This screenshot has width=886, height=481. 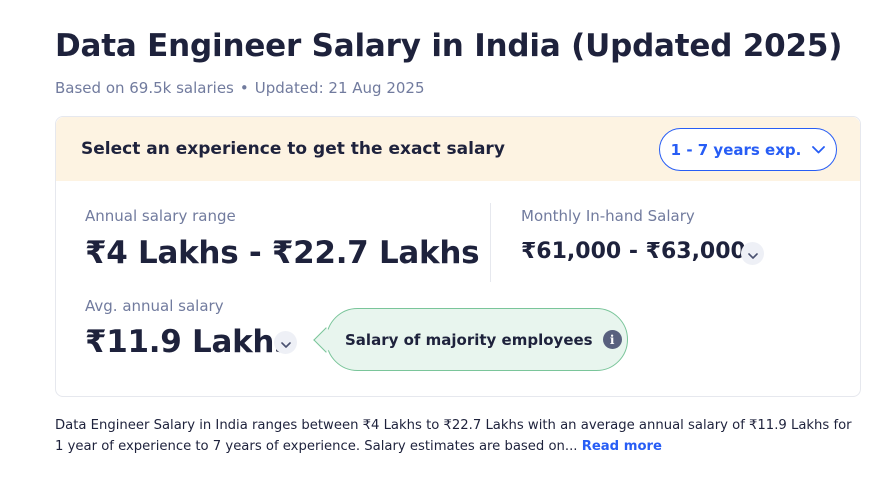 I want to click on monthly-salary-value: ₹61,000 - ₹63,000, so click(x=633, y=251).